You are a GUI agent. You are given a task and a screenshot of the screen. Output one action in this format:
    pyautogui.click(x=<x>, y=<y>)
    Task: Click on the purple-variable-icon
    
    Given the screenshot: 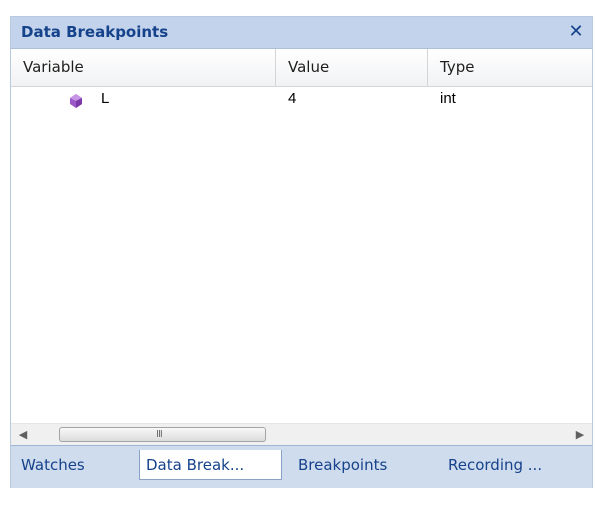 What is the action you would take?
    pyautogui.click(x=76, y=101)
    